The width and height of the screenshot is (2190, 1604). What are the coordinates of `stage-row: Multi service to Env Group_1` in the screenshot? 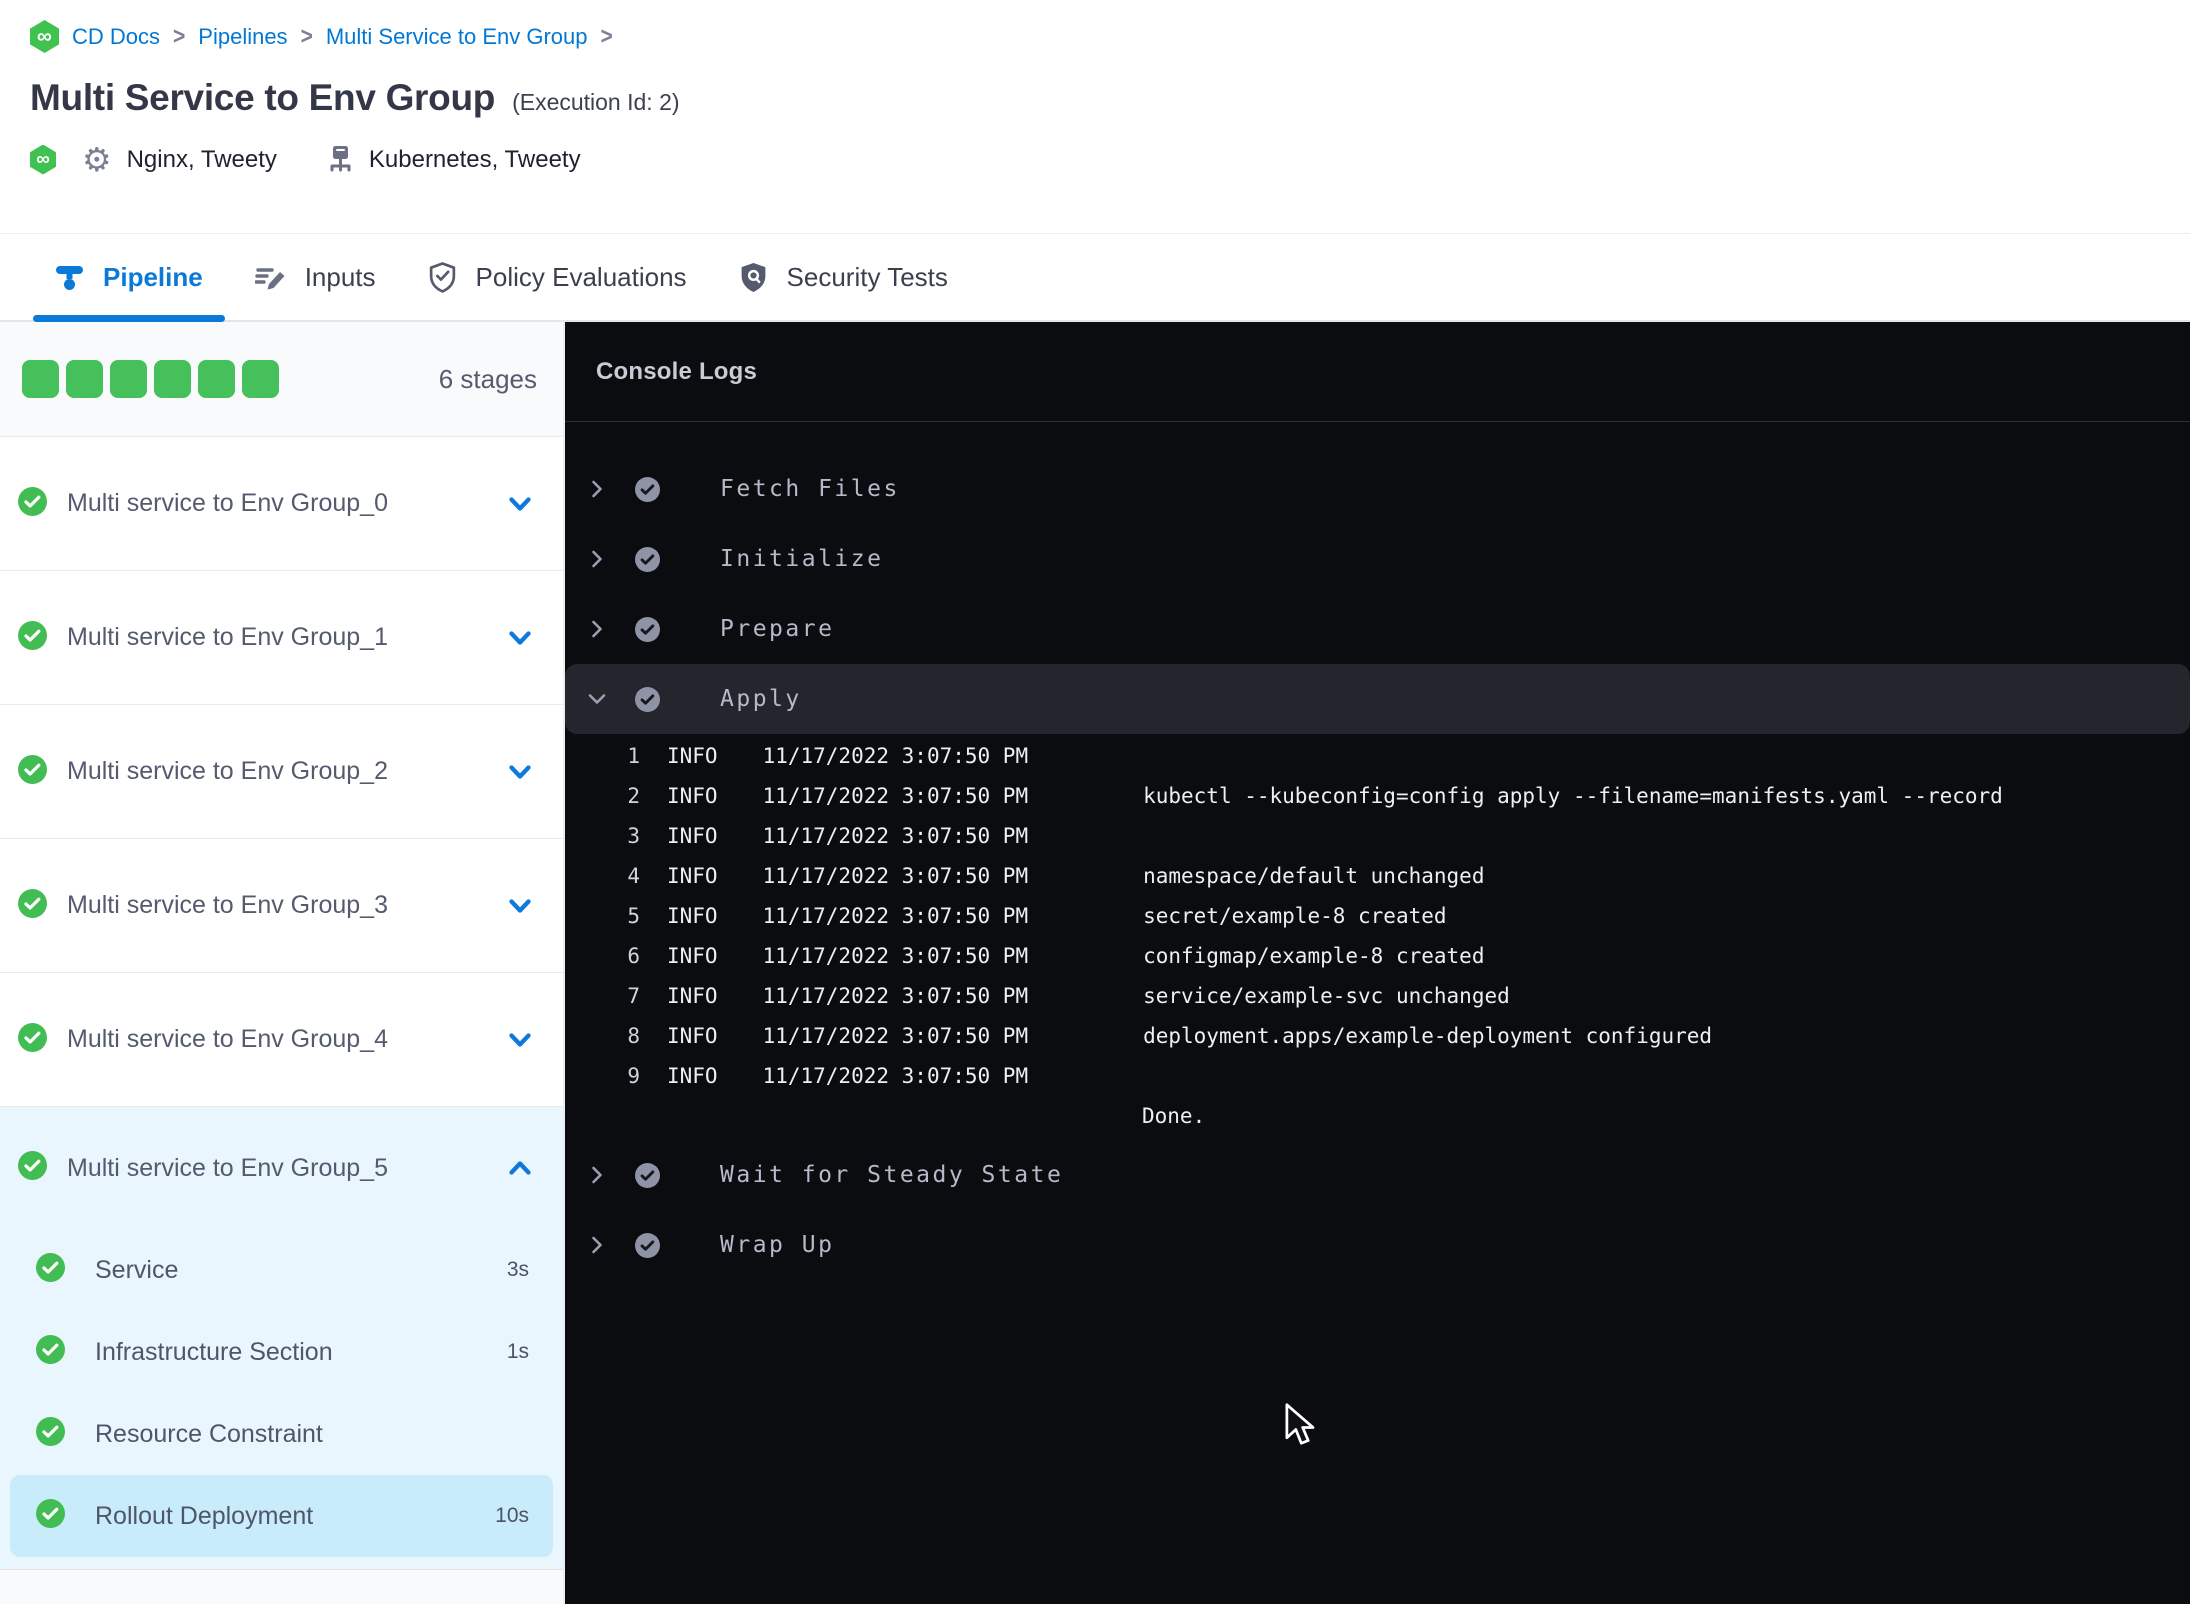 It's located at (281, 638).